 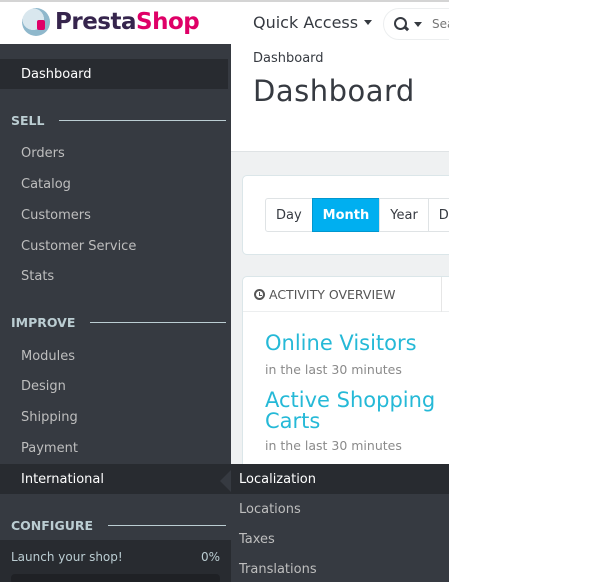 I want to click on submenu-pointer-icon, so click(x=225, y=481).